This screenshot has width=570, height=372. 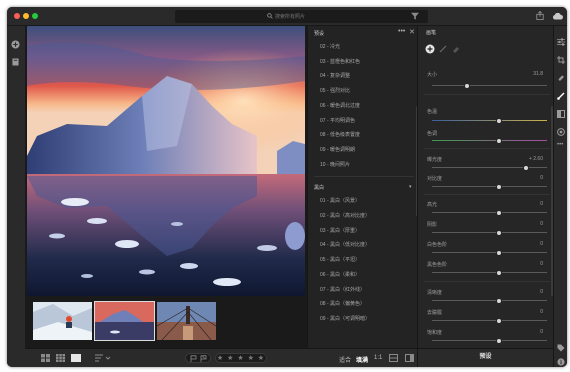 What do you see at coordinates (342, 289) in the screenshot?
I see `preset-item: 07 - 黑白（红外线）` at bounding box center [342, 289].